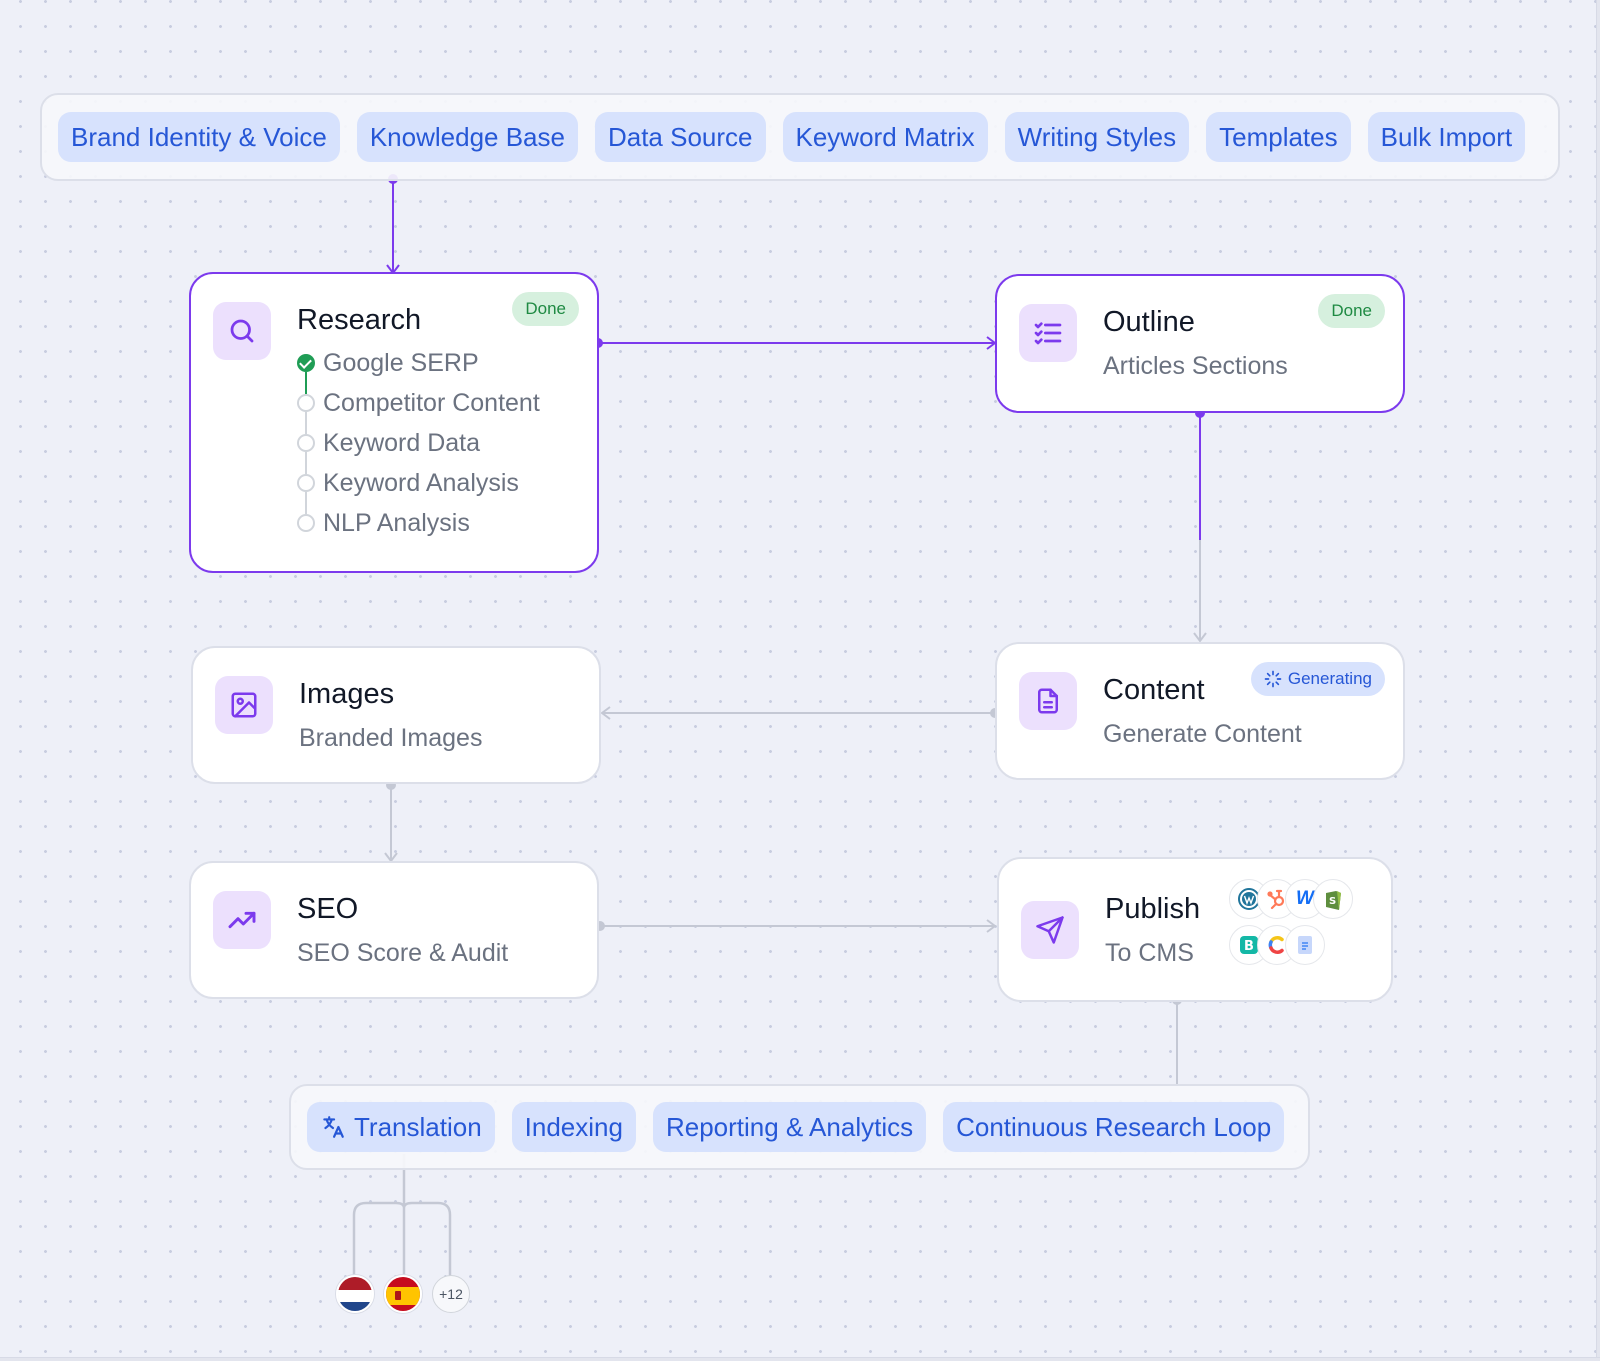  I want to click on publish-title: Publish, so click(1153, 909).